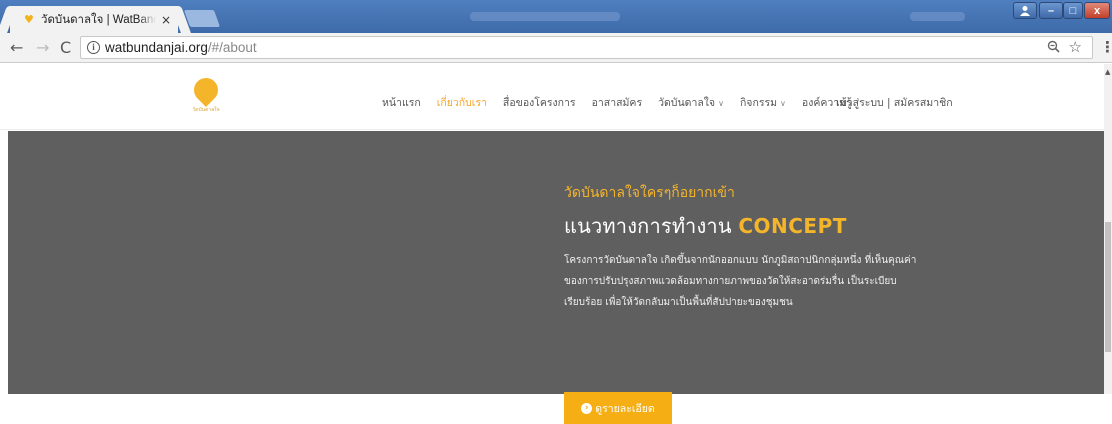 The width and height of the screenshot is (1112, 424). I want to click on url-path: /#/about, so click(232, 47).